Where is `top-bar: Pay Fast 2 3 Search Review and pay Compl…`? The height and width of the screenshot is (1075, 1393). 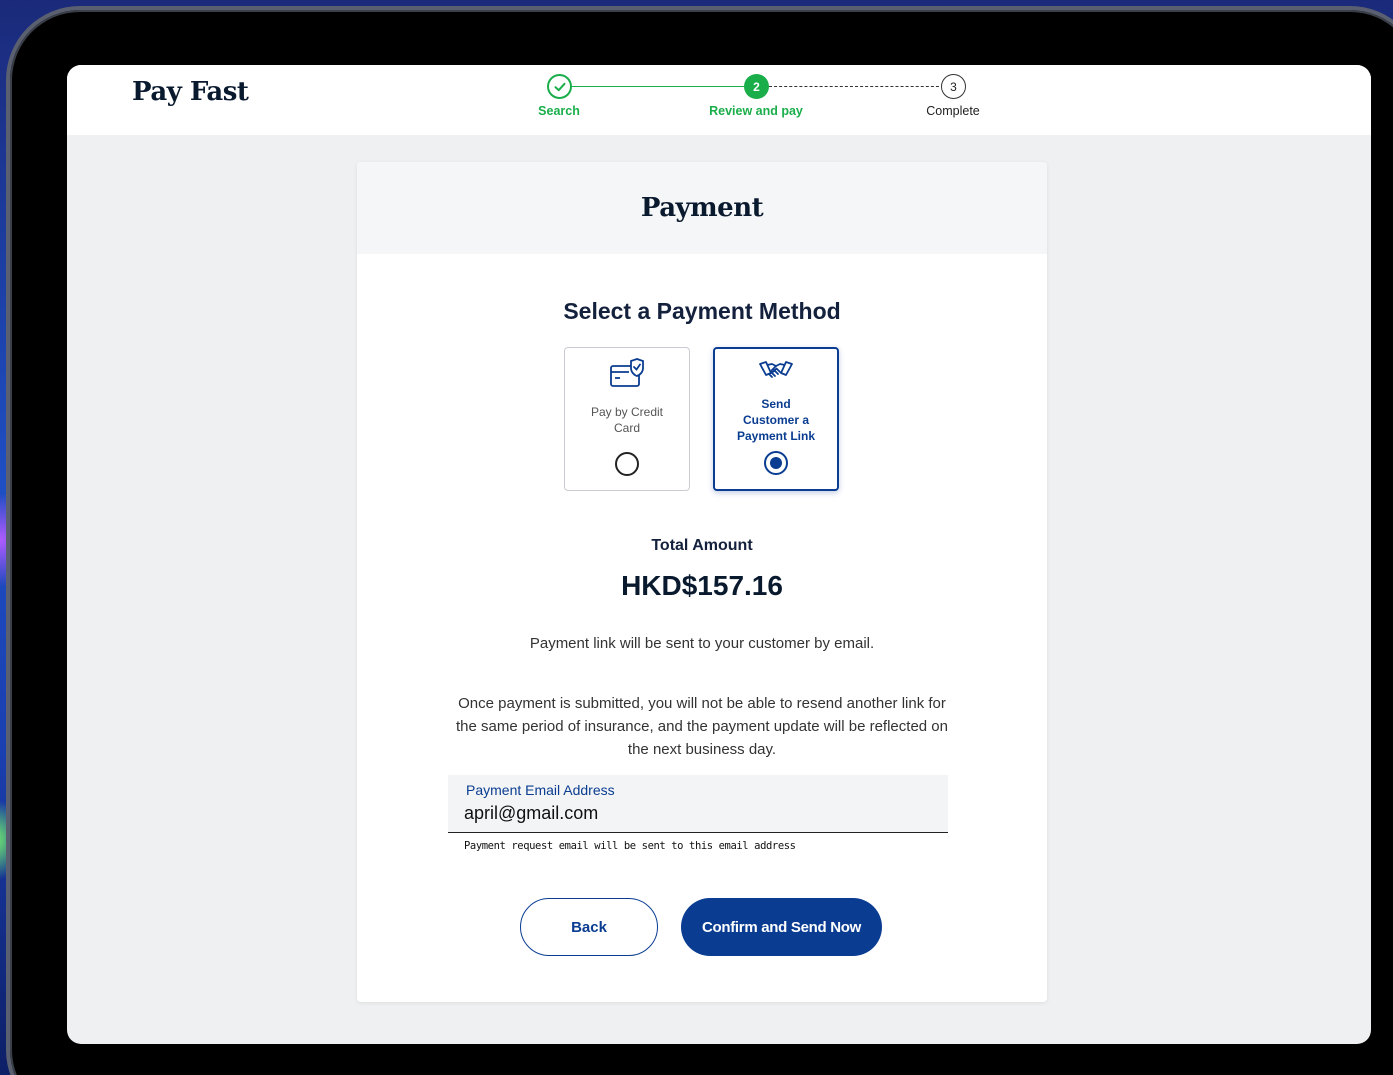 top-bar: Pay Fast 2 3 Search Review and pay Compl… is located at coordinates (719, 100).